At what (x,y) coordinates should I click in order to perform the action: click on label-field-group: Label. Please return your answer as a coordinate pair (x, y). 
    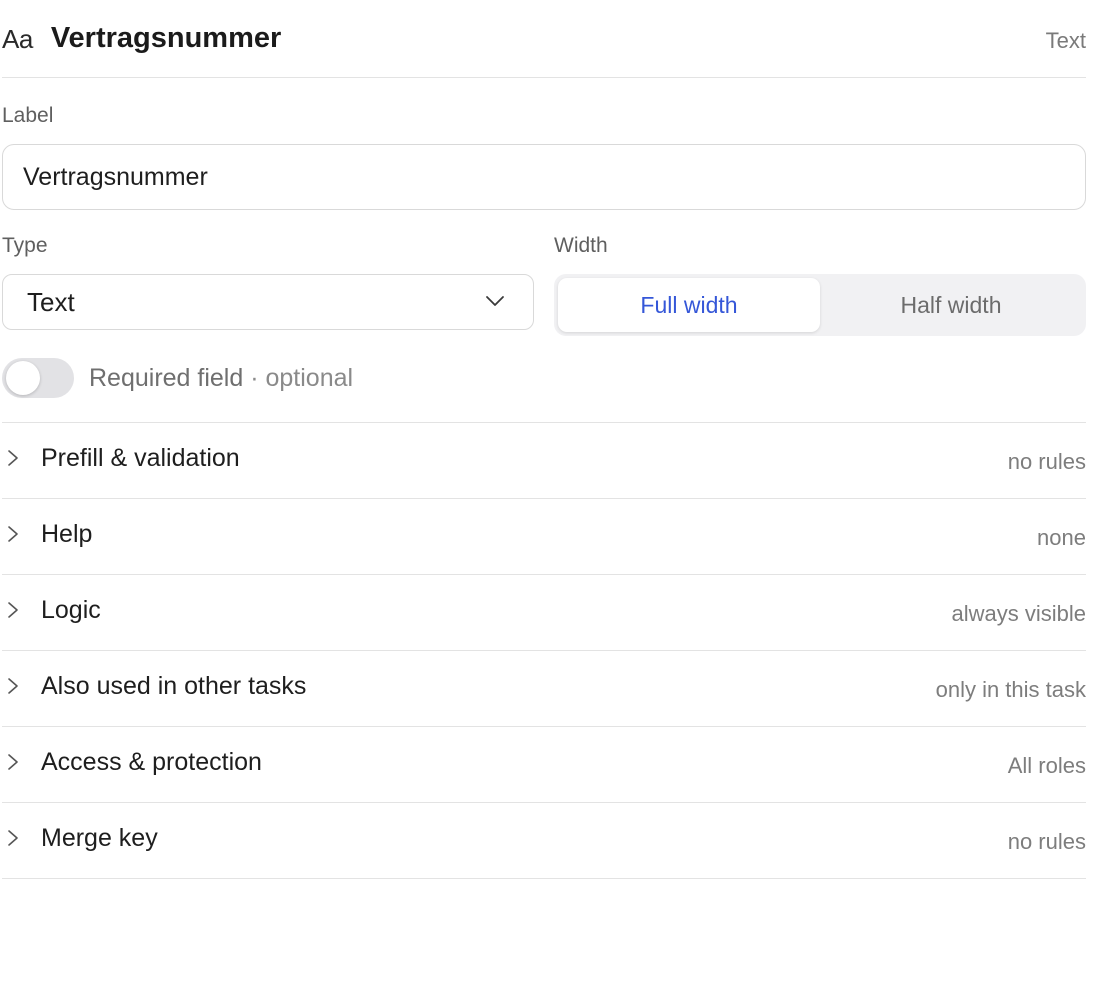
    Looking at the image, I should click on (544, 157).